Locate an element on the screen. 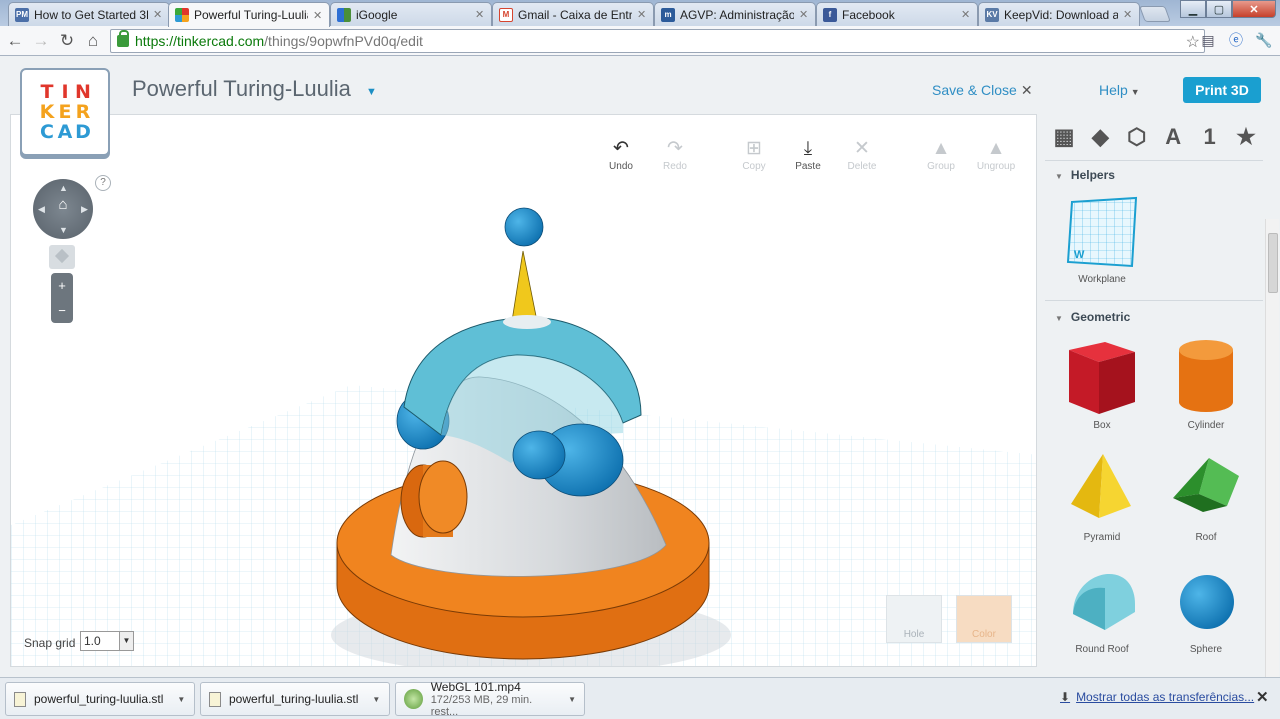 The width and height of the screenshot is (1280, 719). new-tab-button is located at coordinates (1155, 14).